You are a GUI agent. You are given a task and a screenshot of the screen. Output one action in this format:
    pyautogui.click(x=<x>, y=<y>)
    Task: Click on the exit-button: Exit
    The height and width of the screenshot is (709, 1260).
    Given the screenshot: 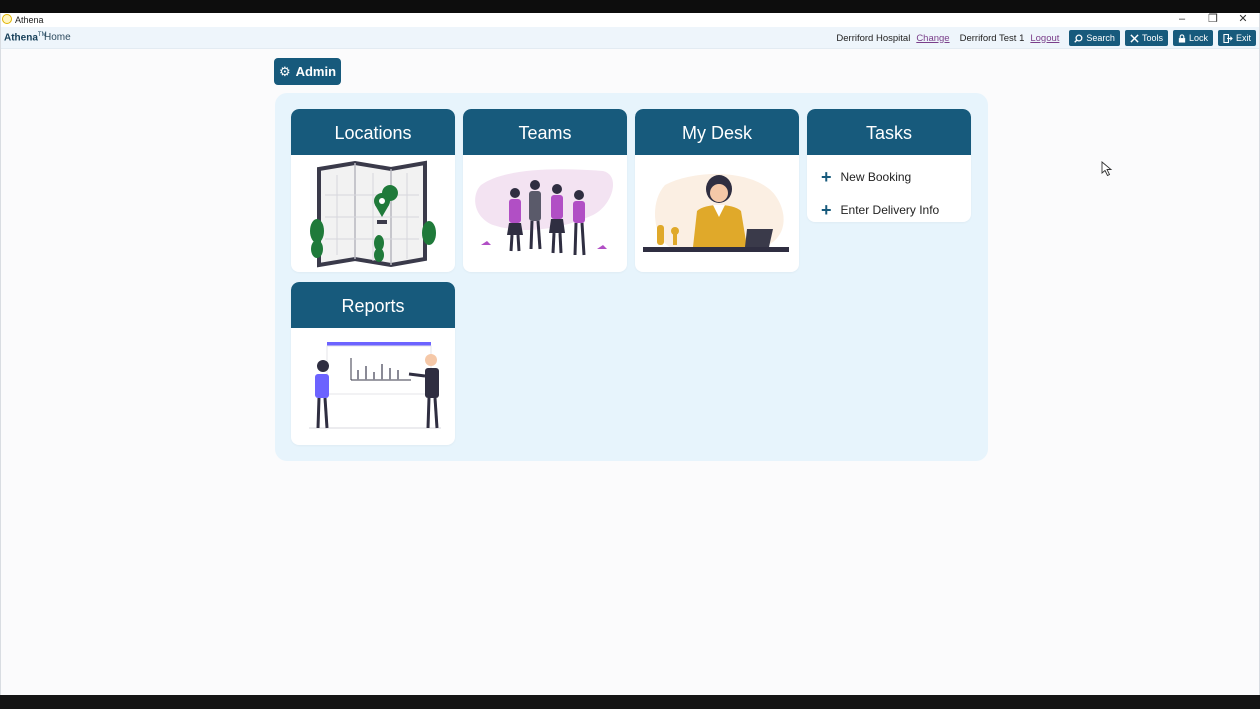 What is the action you would take?
    pyautogui.click(x=1236, y=38)
    